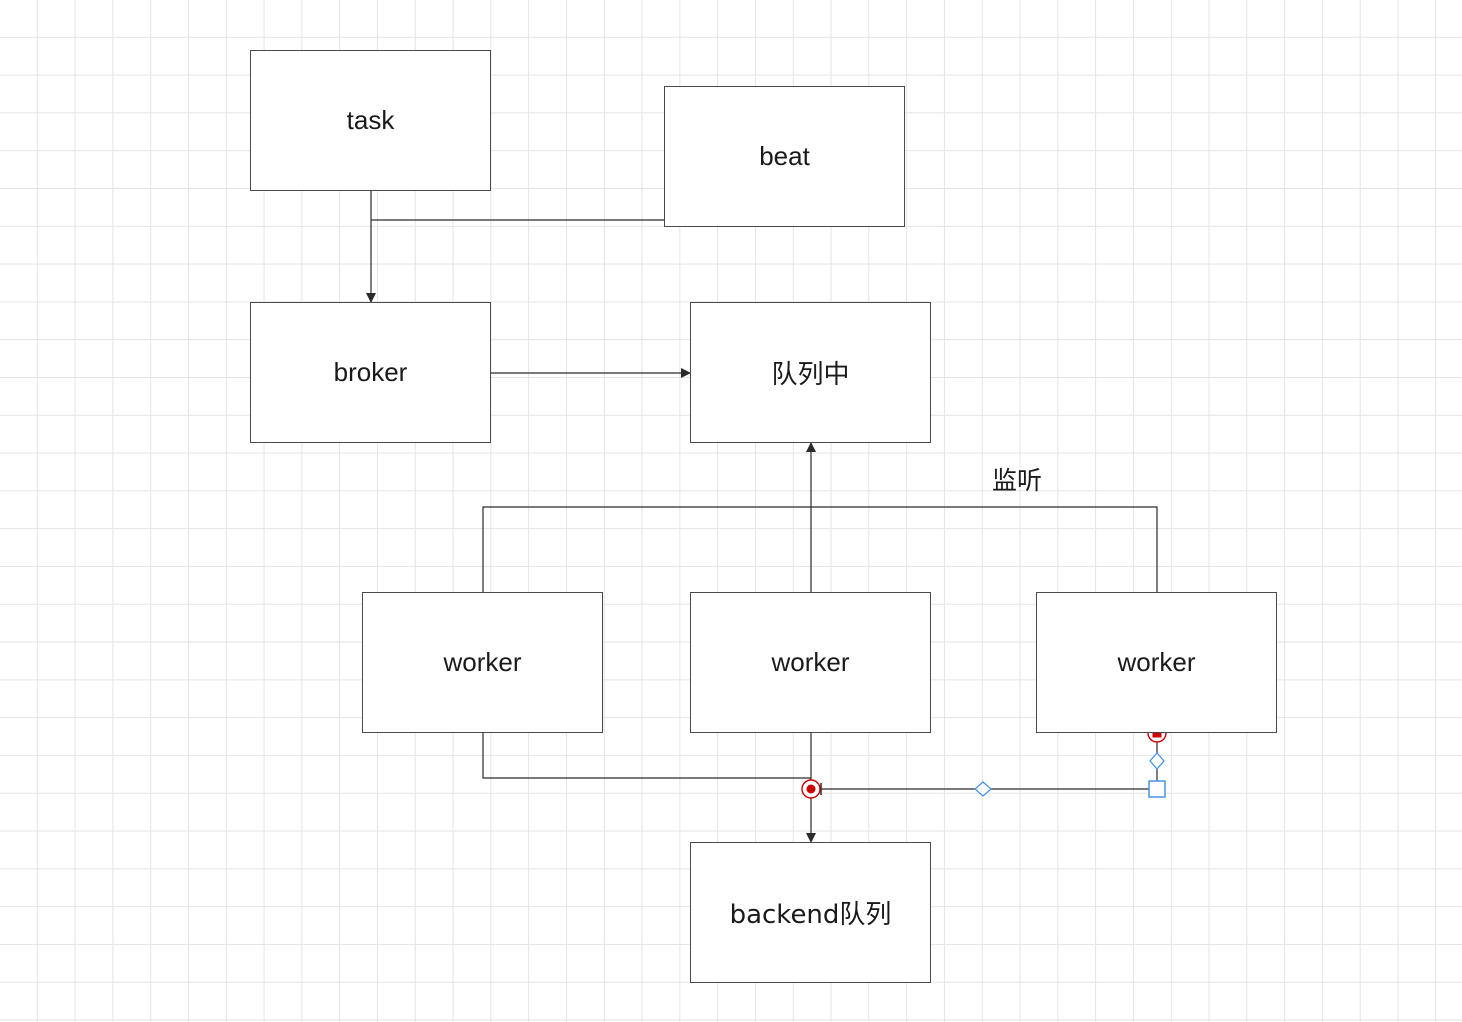 This screenshot has height=1022, width=1462. What do you see at coordinates (810, 375) in the screenshot?
I see `node-queue-label: 队列中` at bounding box center [810, 375].